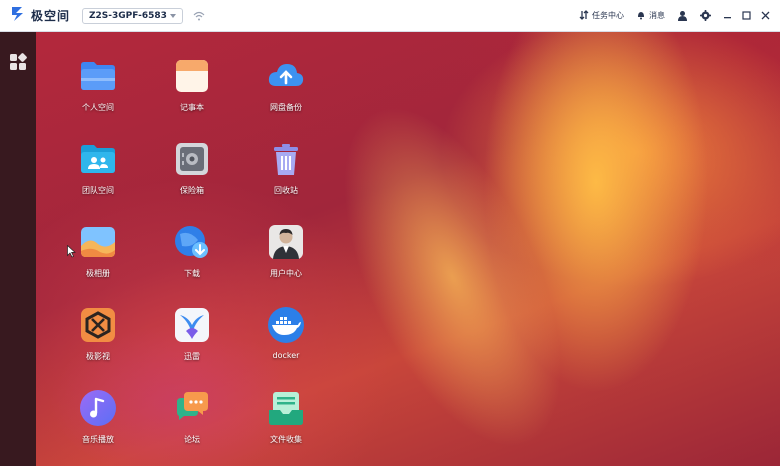 The width and height of the screenshot is (780, 466). I want to click on app-video: 极影视, so click(98, 331).